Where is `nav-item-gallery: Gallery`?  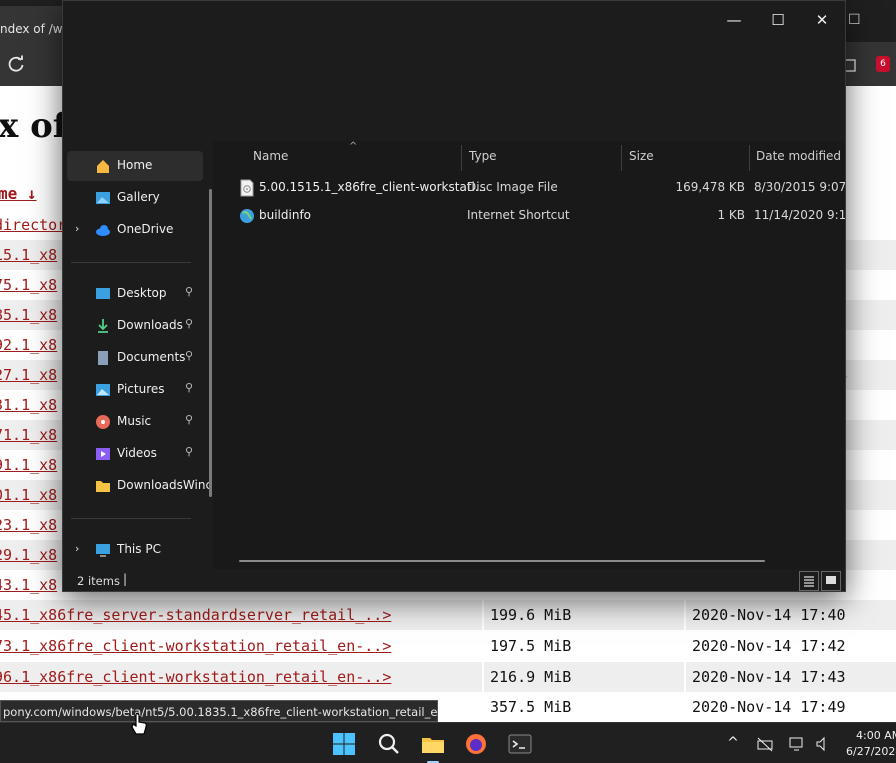 nav-item-gallery: Gallery is located at coordinates (135, 198).